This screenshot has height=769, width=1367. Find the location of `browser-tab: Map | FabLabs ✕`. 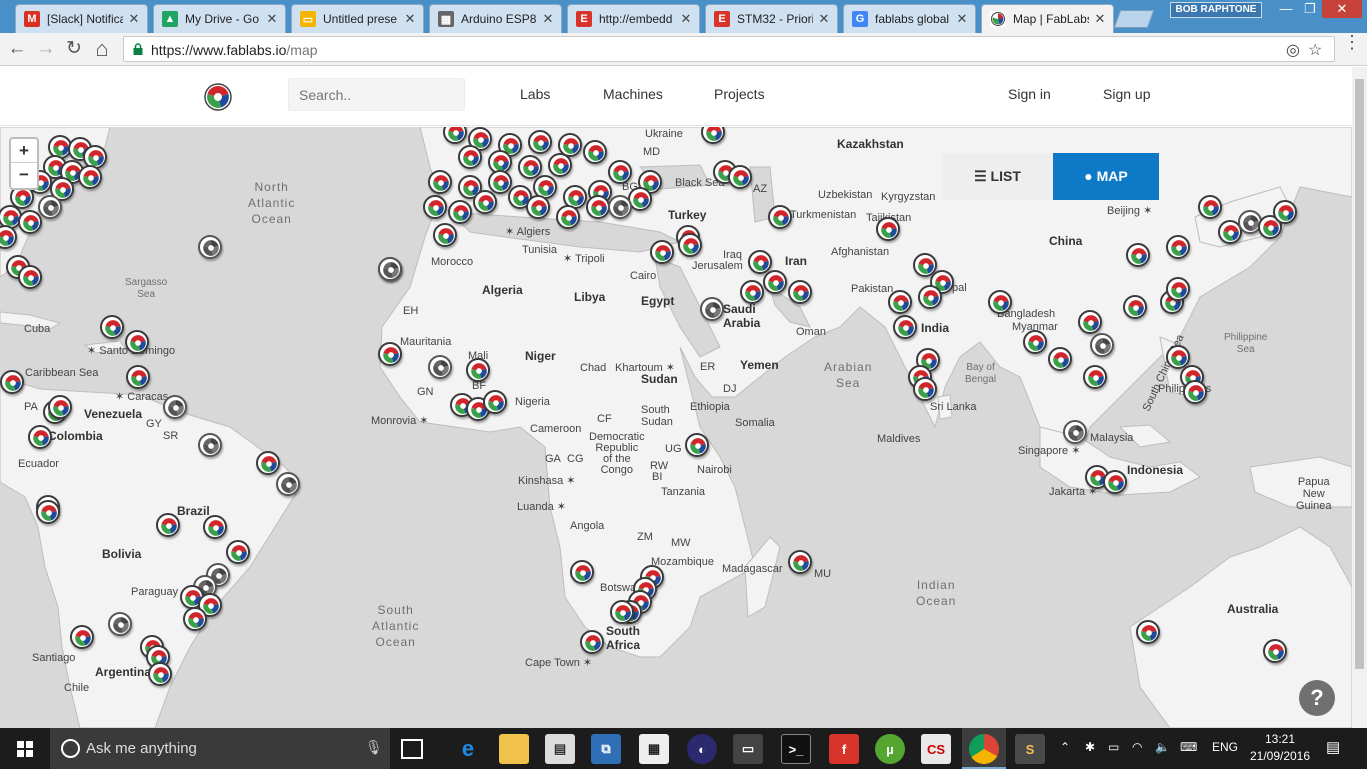

browser-tab: Map | FabLabs ✕ is located at coordinates (1047, 18).